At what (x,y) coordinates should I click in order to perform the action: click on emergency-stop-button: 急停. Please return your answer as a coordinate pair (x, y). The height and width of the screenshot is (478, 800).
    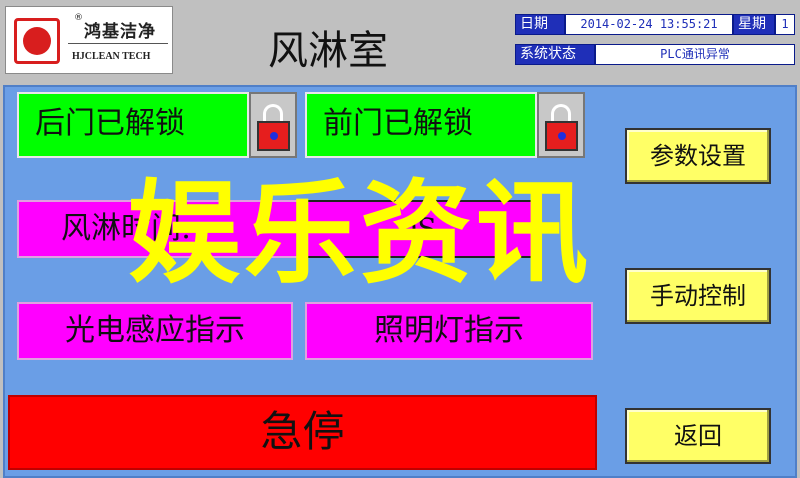
    Looking at the image, I should click on (302, 432).